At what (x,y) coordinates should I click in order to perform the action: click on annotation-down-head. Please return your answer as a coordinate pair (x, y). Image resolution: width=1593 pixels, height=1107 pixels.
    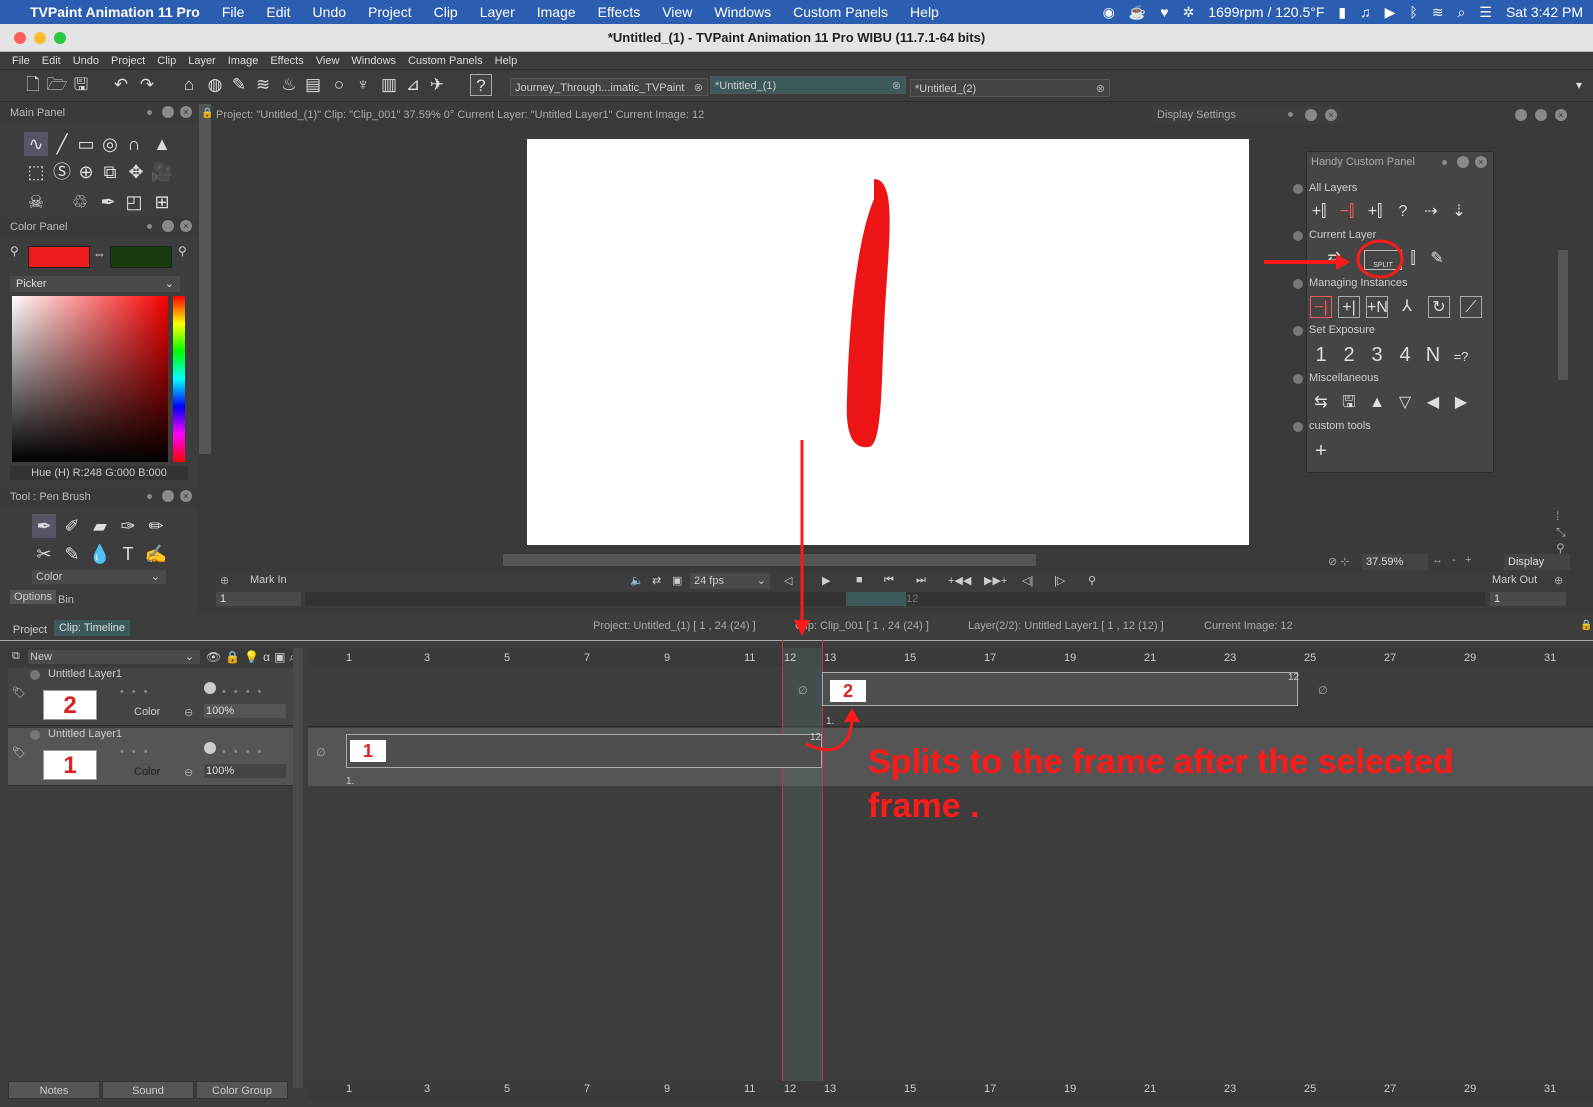
    Looking at the image, I should click on (802, 628).